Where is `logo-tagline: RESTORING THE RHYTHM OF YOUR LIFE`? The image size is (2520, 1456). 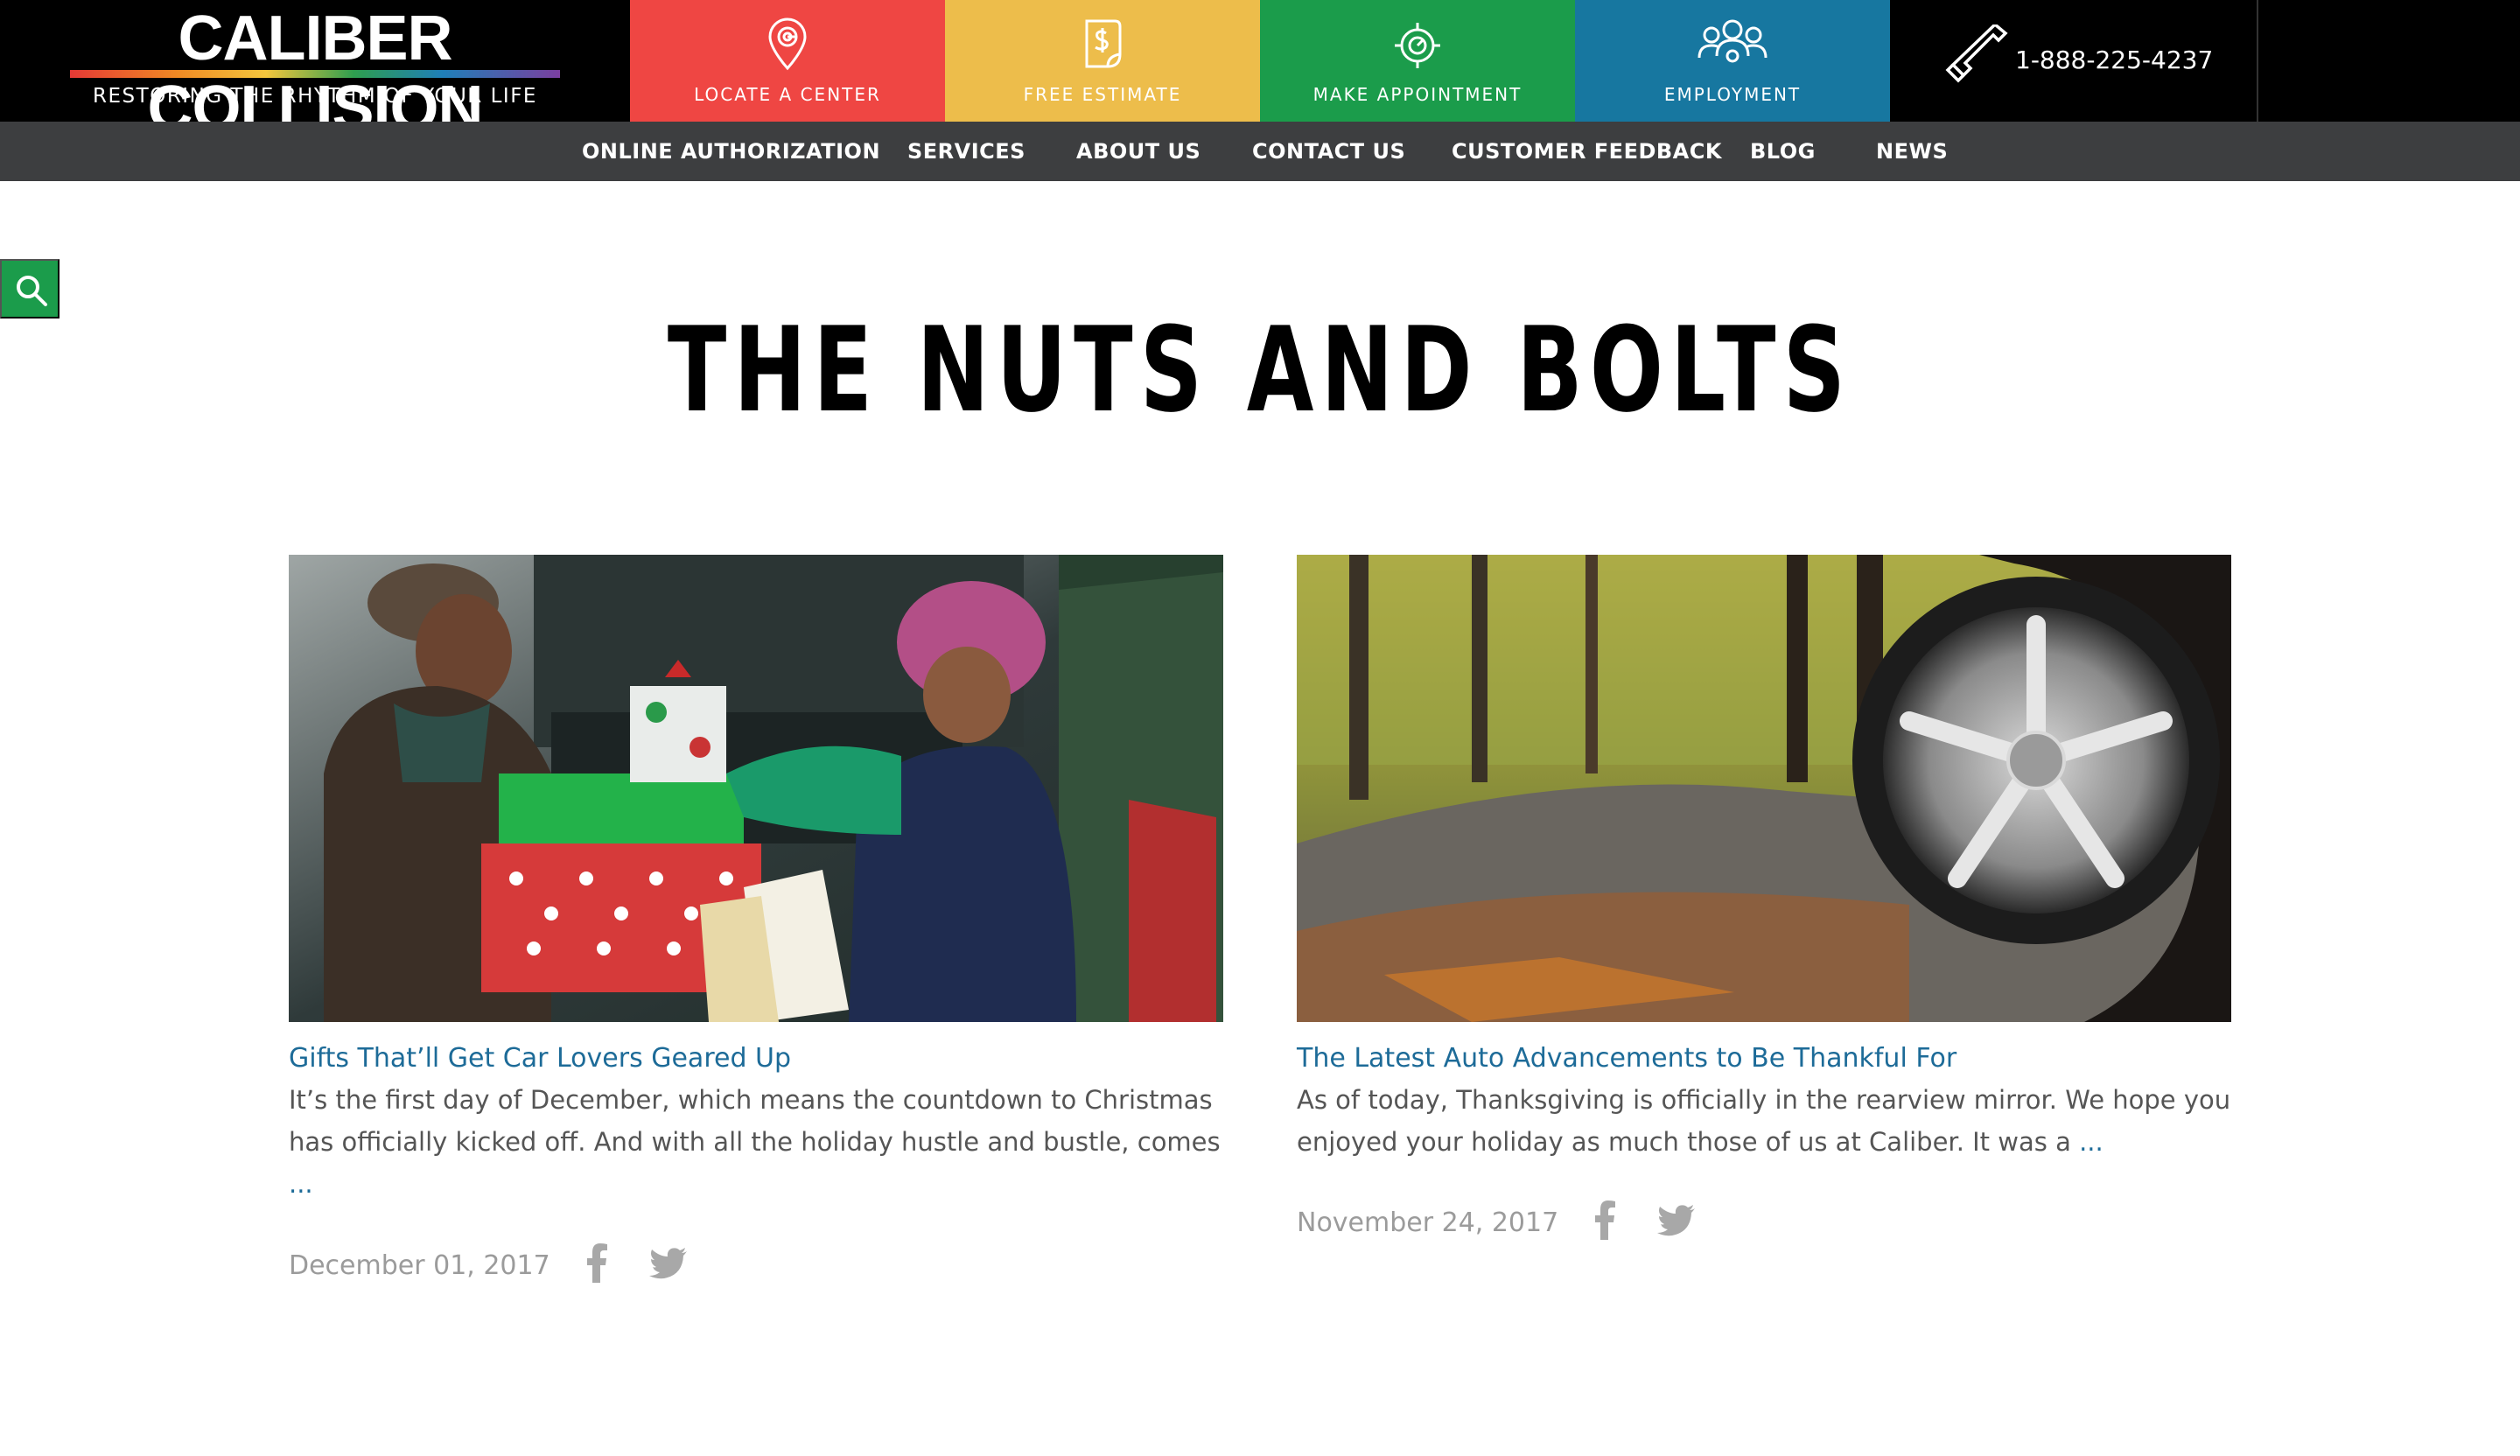
logo-tagline: RESTORING THE RHYTHM OF YOUR LIFE is located at coordinates (315, 96).